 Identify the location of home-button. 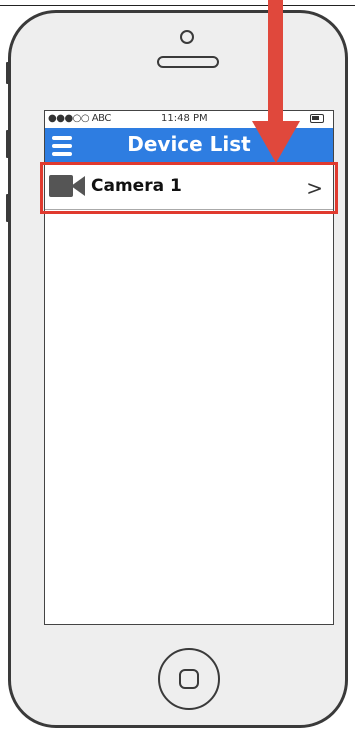
(189, 679).